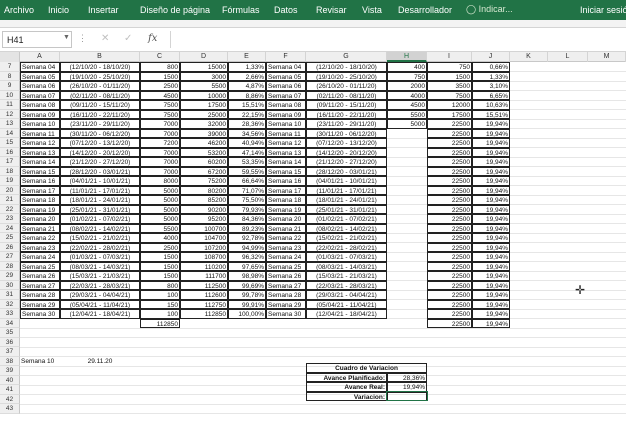  I want to click on enter-icon: ✓, so click(128, 38).